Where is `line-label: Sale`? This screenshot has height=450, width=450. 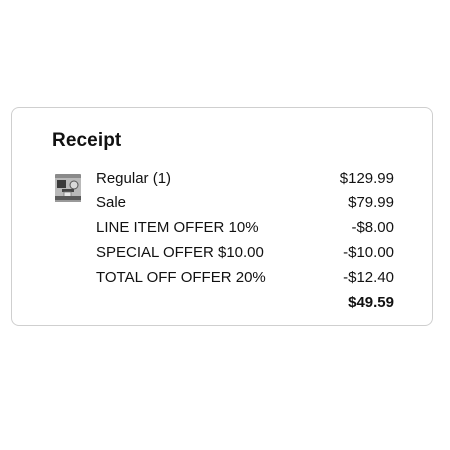
line-label: Sale is located at coordinates (111, 202).